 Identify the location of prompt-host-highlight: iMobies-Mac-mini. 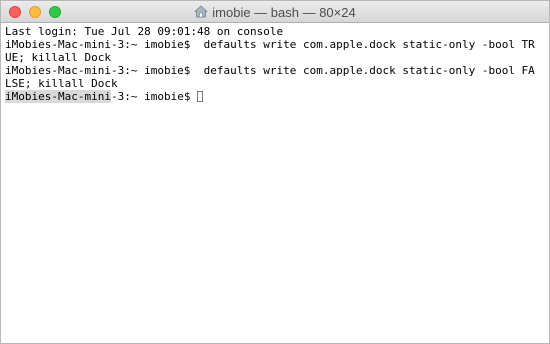
(58, 96).